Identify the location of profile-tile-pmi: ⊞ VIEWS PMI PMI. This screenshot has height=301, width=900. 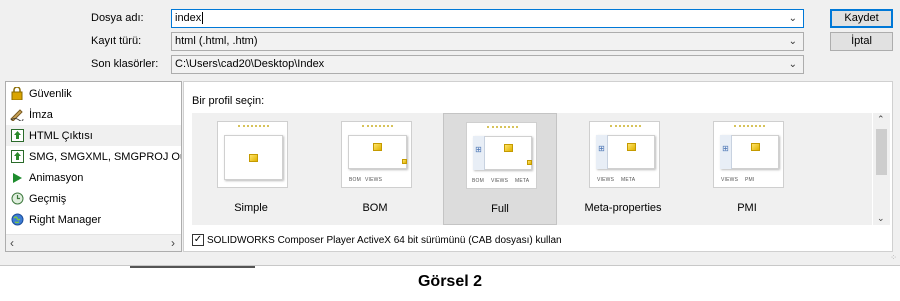
(748, 169).